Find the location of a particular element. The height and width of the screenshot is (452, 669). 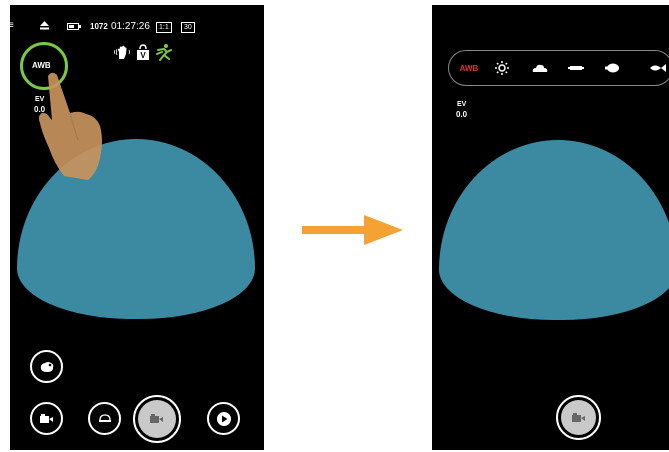

scene-icon is located at coordinates (164, 52).